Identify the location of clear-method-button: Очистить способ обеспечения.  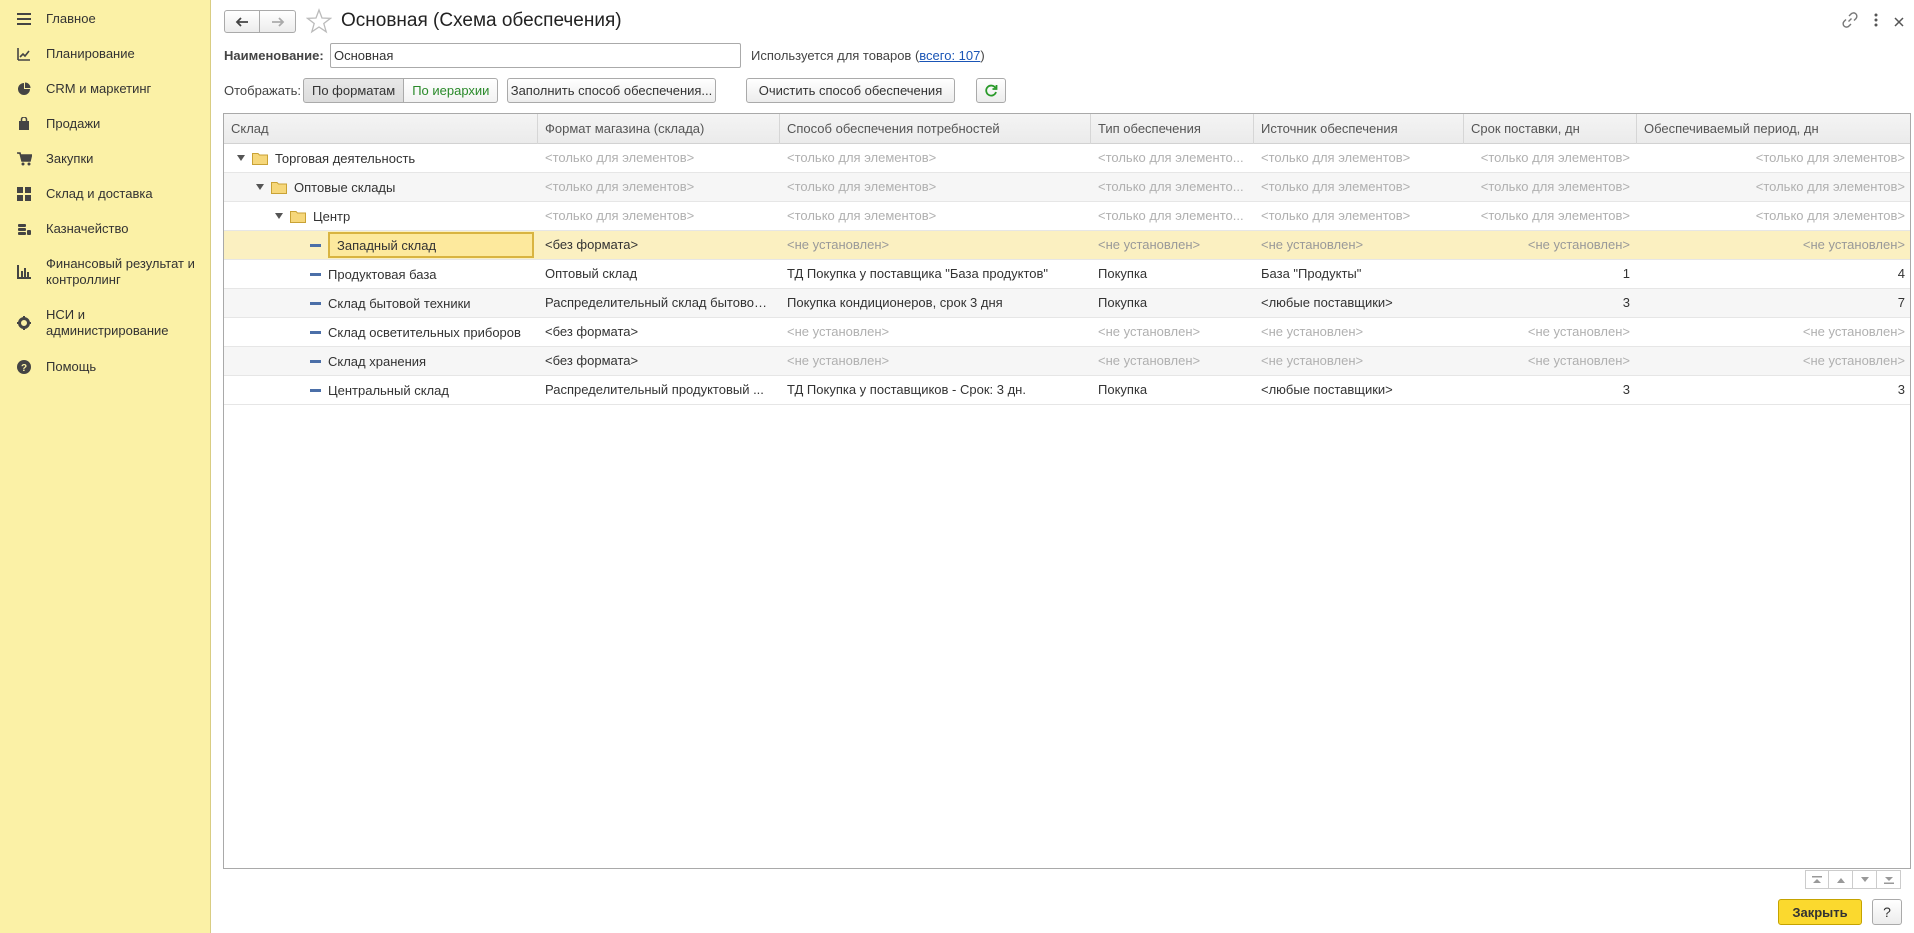
(850, 90).